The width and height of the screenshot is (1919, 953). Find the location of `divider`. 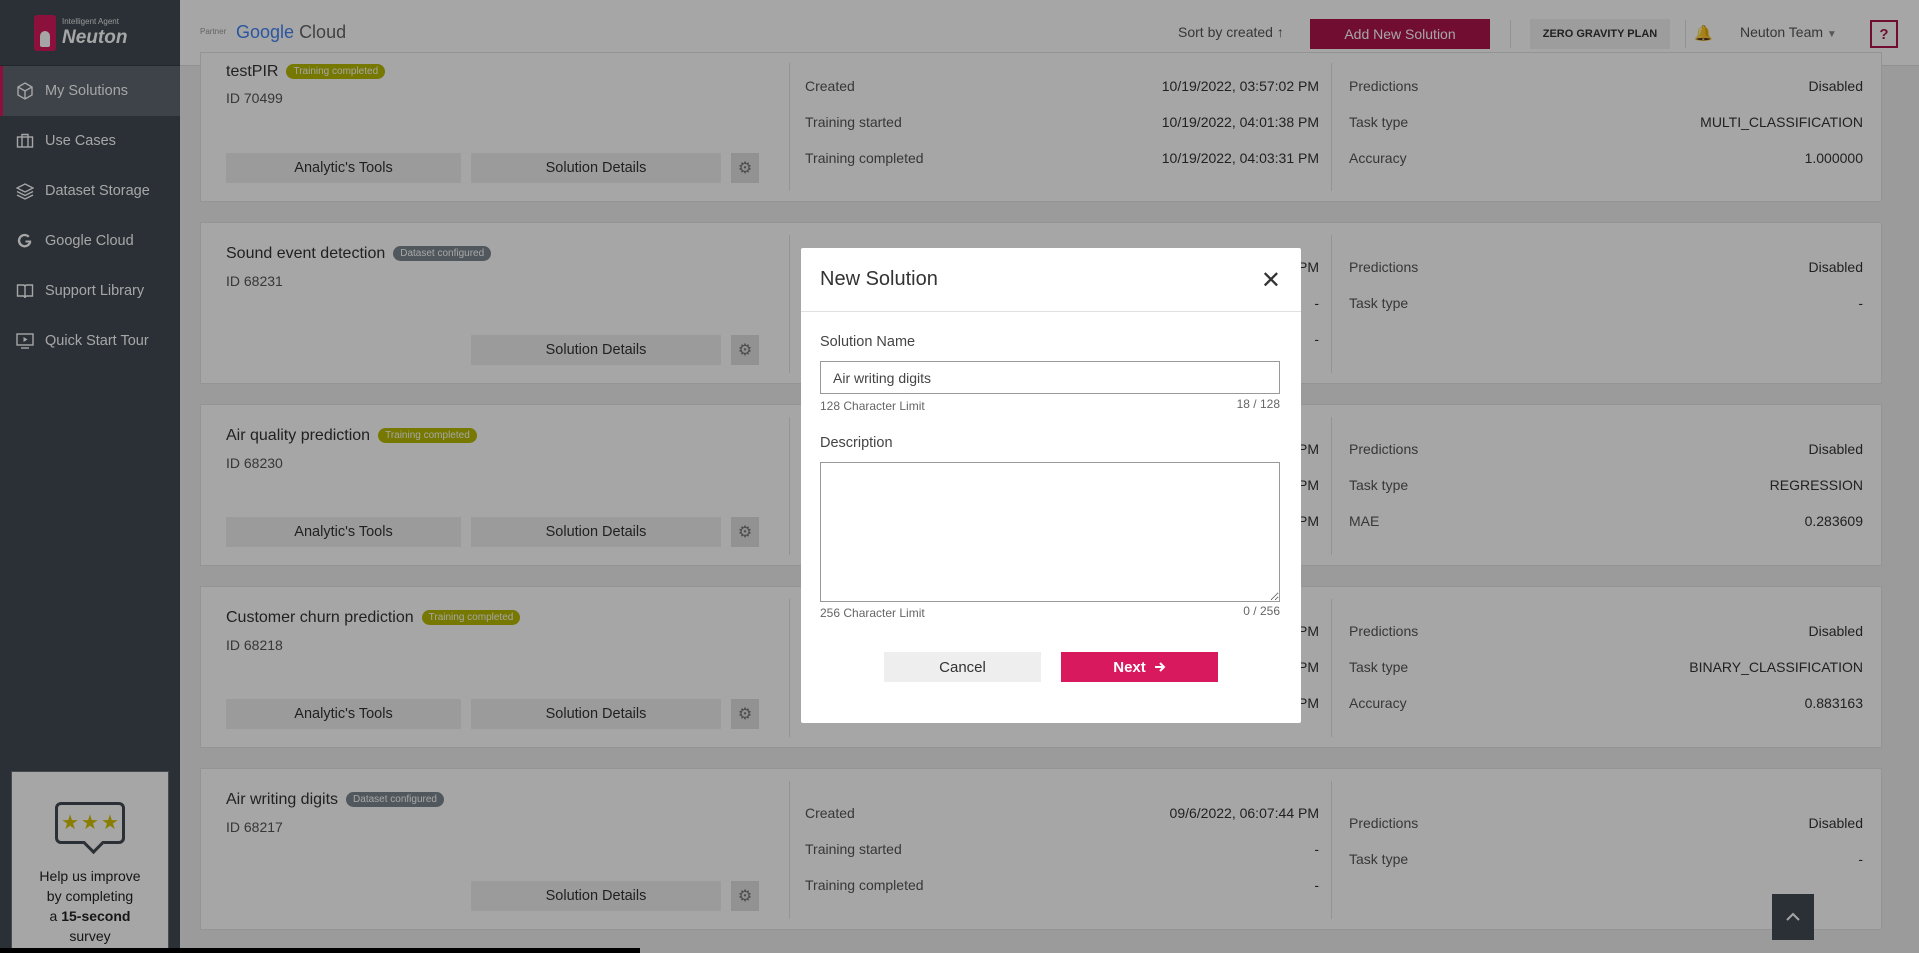

divider is located at coordinates (1051, 311).